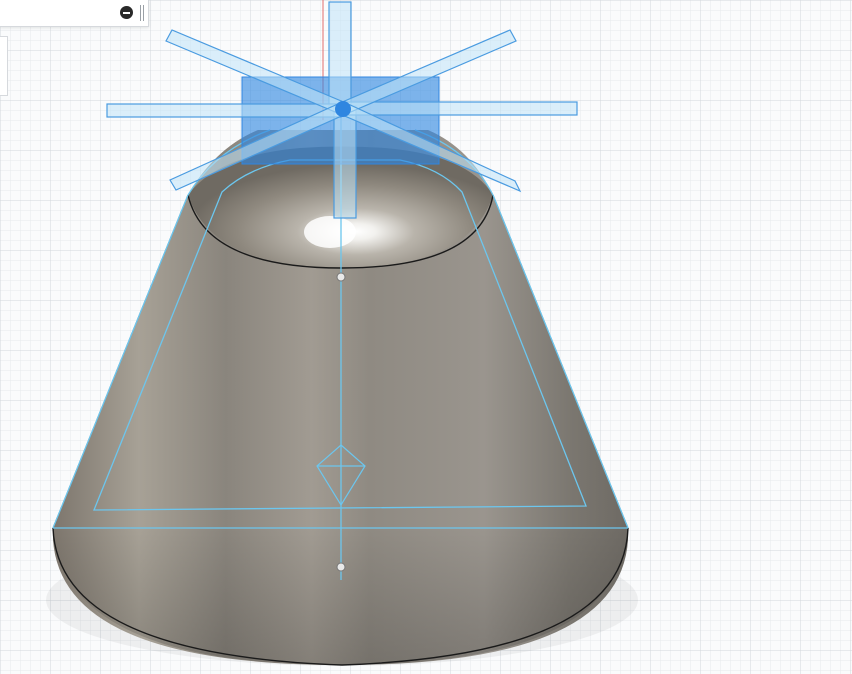 The image size is (852, 674). What do you see at coordinates (74, 13) in the screenshot?
I see `browser-panel` at bounding box center [74, 13].